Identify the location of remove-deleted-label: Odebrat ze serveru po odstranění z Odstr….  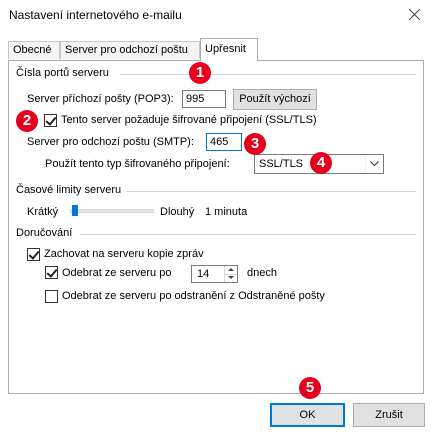
(193, 296).